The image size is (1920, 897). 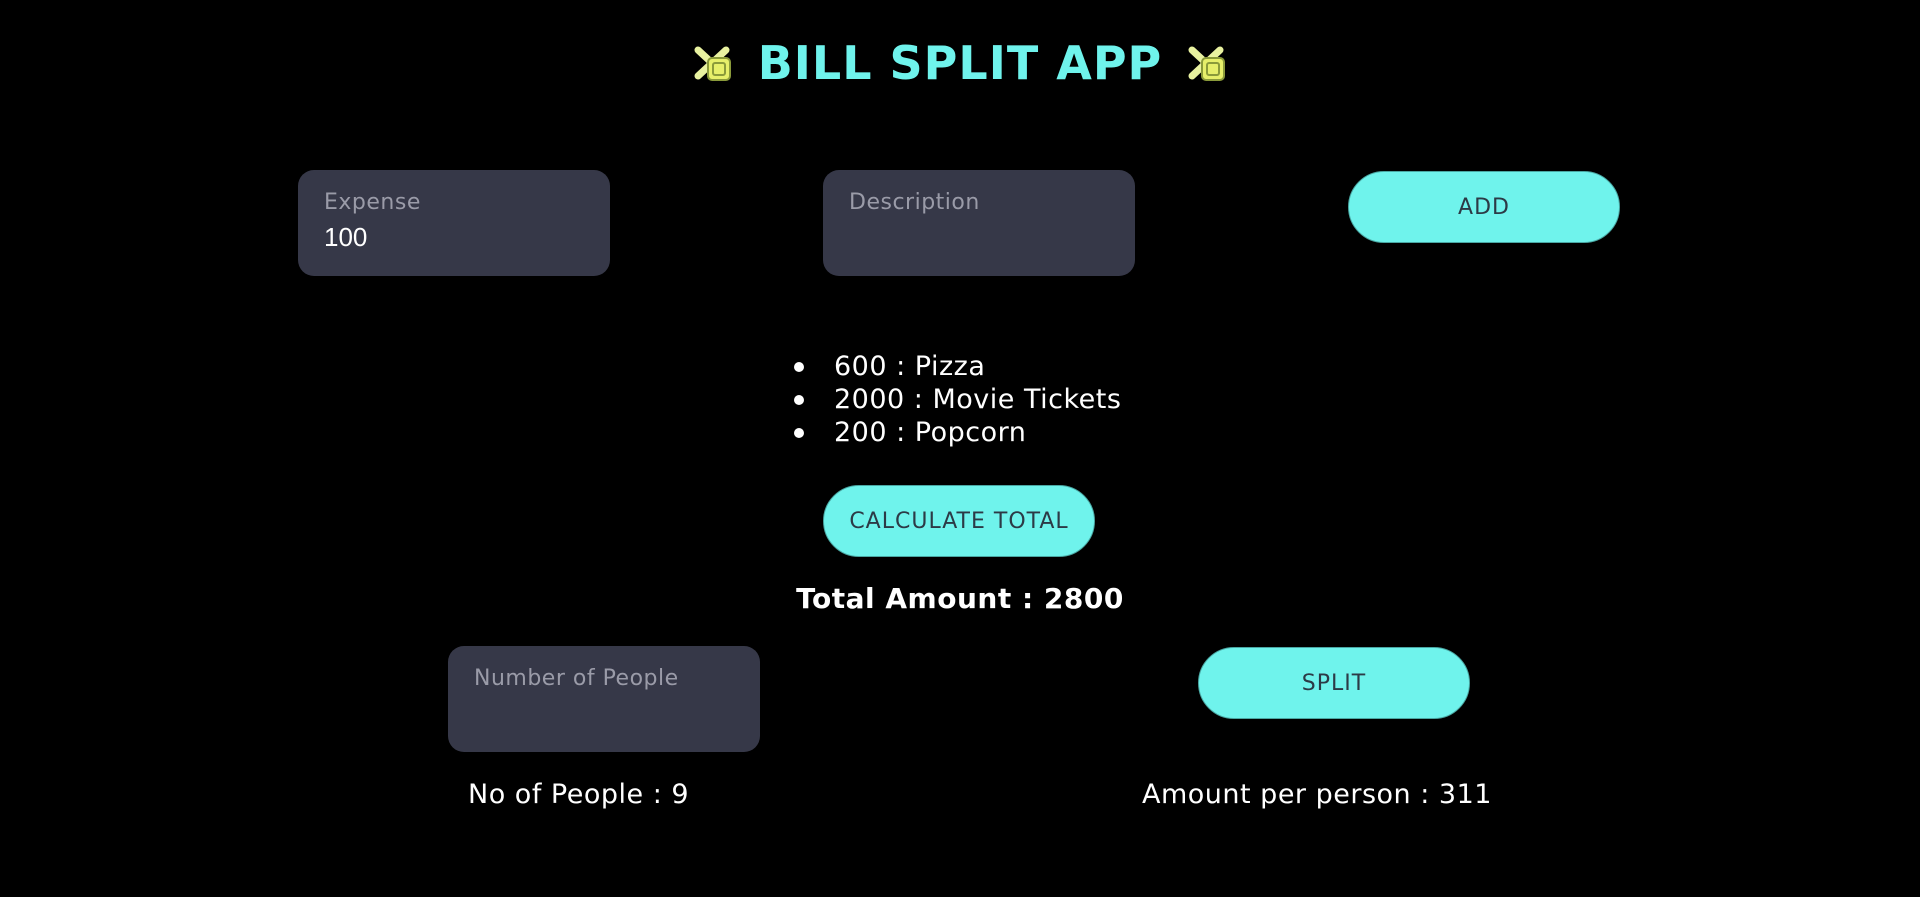 I want to click on expense-field: Expense 100, so click(x=454, y=223).